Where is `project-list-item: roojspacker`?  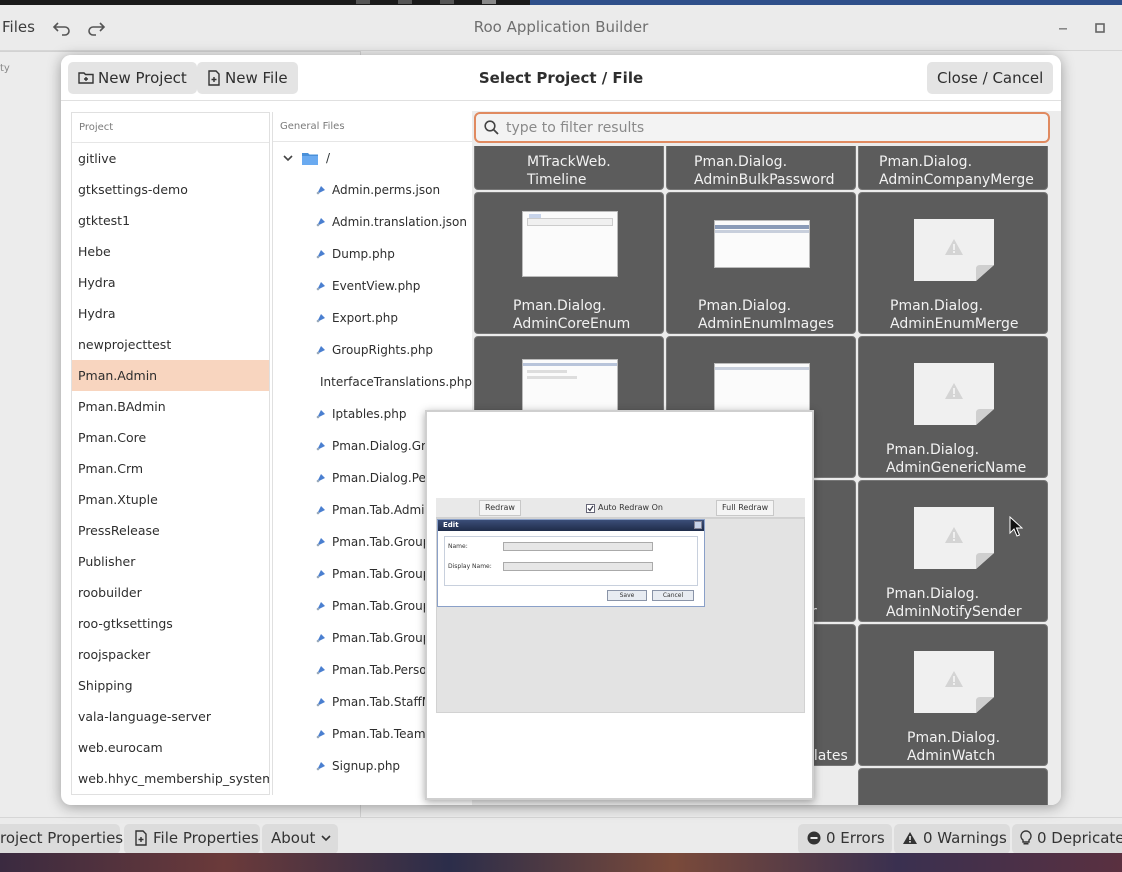 project-list-item: roojspacker is located at coordinates (170, 654).